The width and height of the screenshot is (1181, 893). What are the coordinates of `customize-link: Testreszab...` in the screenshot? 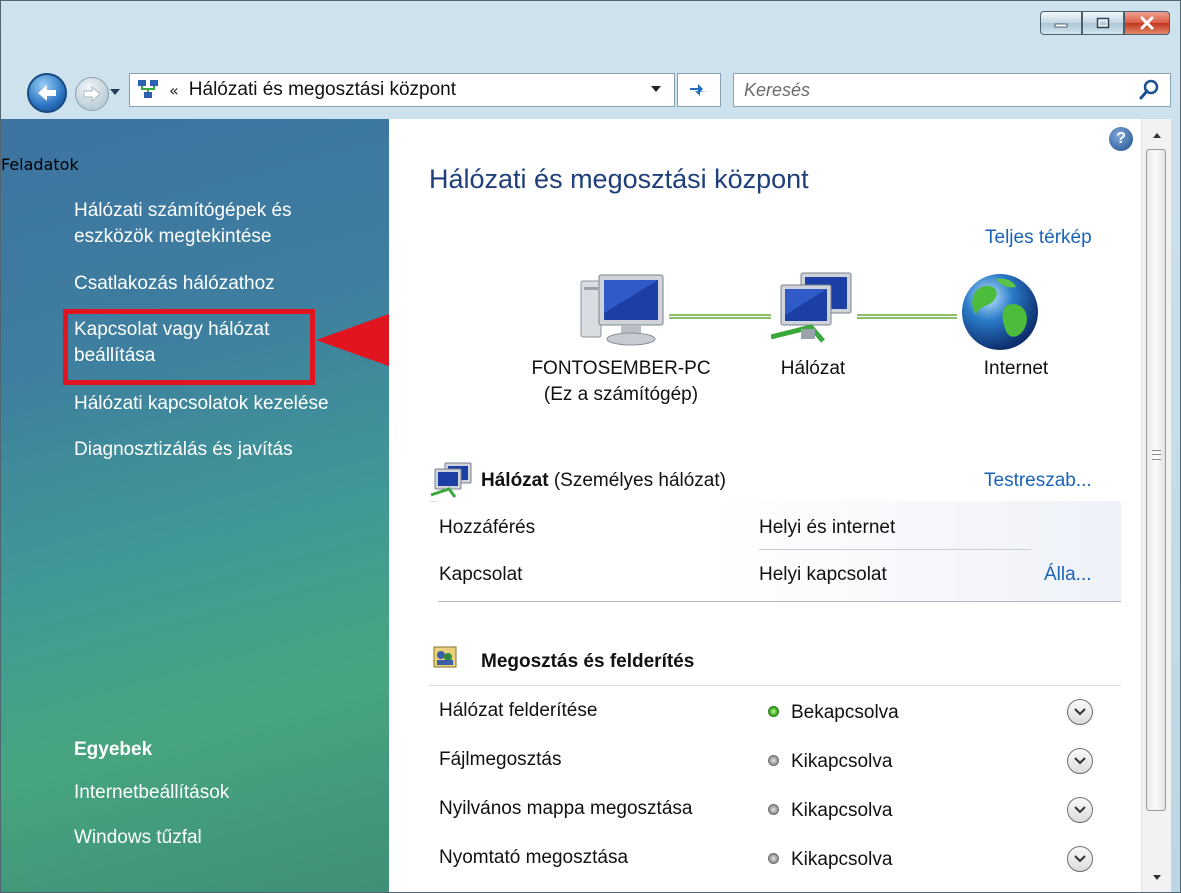 It's located at (1038, 481).